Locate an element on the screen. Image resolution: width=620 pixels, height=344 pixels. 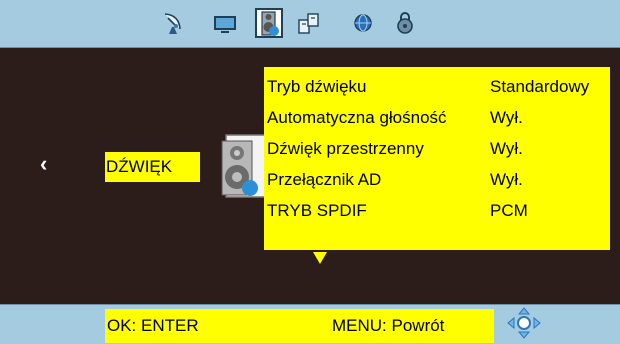
menu-tab-bar is located at coordinates (310, 24).